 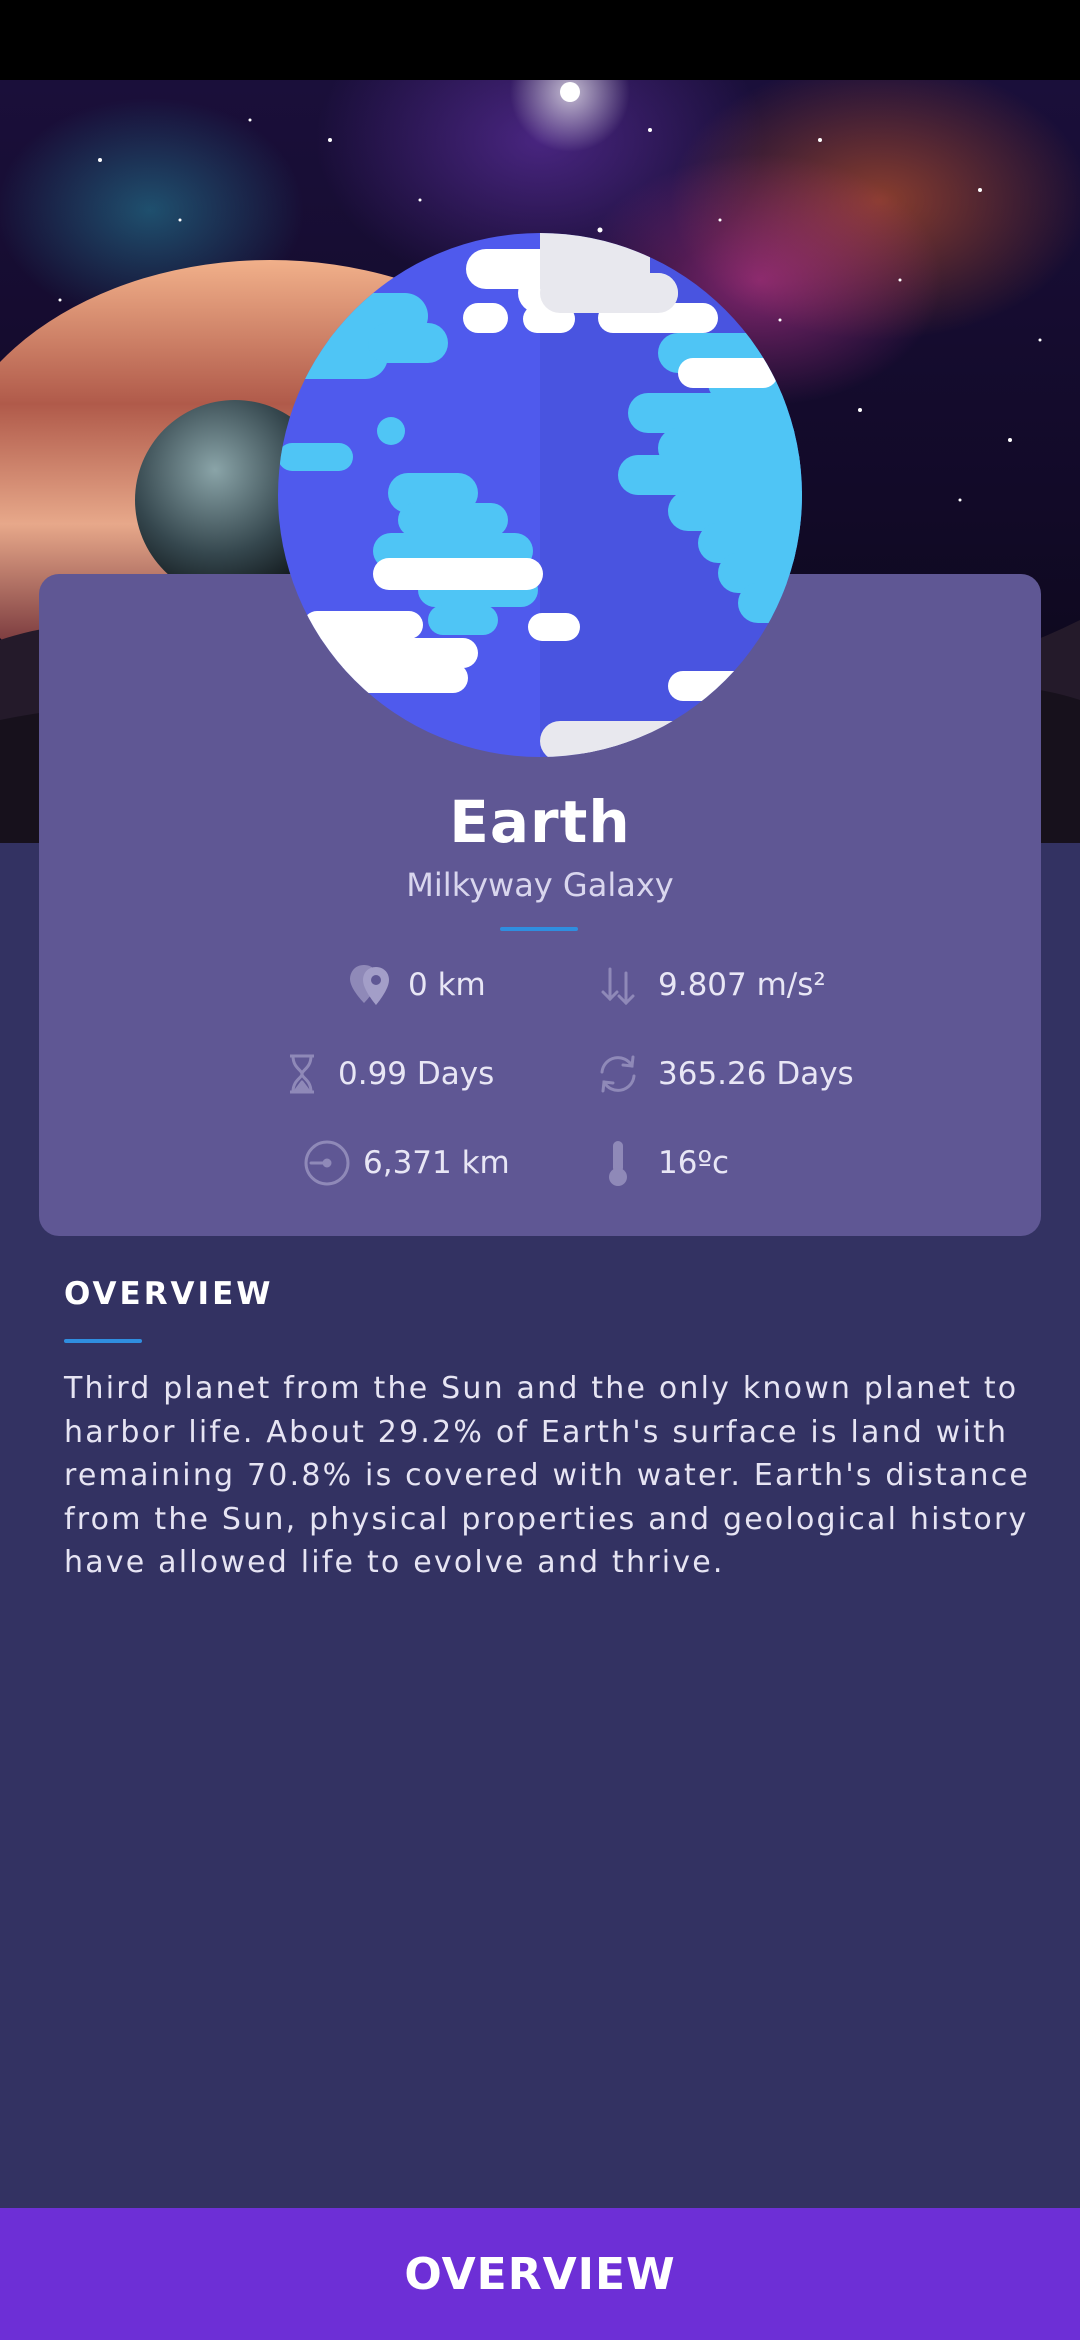 I want to click on radius-icon, so click(x=327, y=1163).